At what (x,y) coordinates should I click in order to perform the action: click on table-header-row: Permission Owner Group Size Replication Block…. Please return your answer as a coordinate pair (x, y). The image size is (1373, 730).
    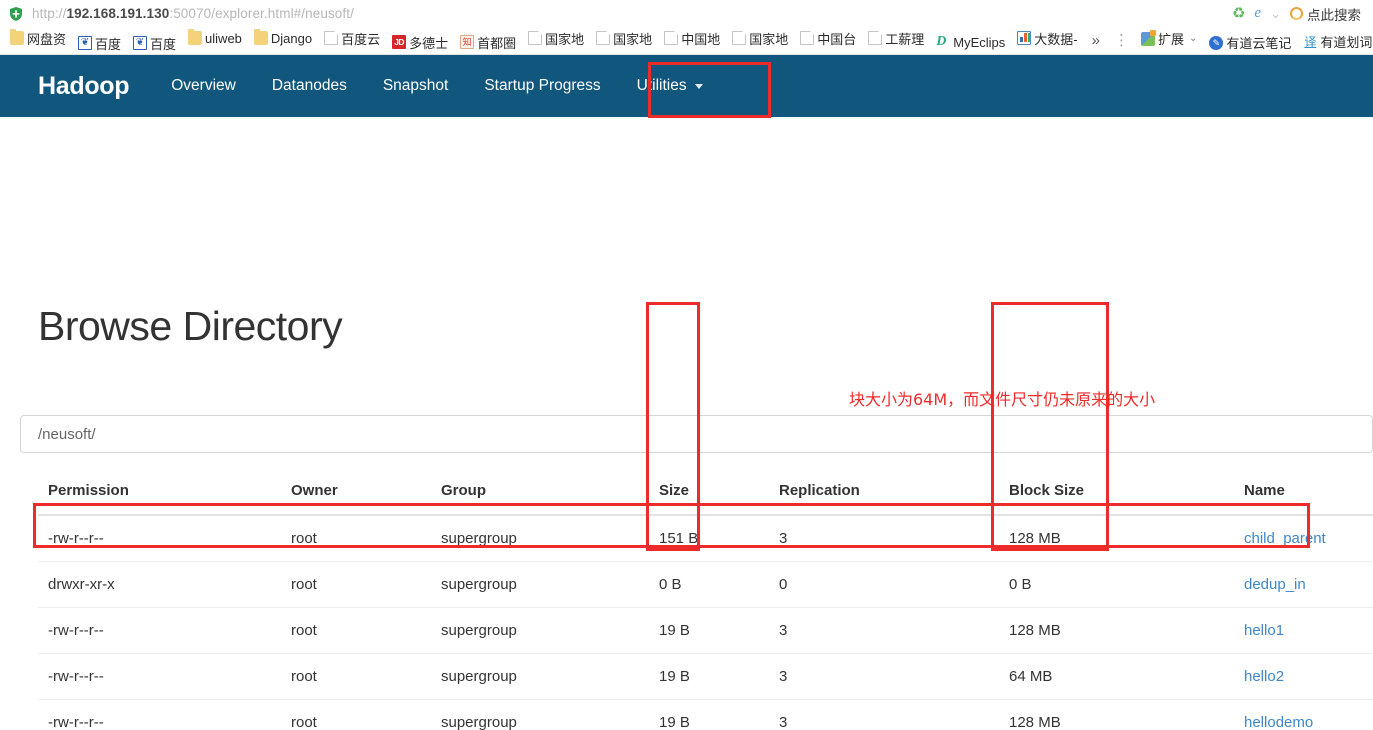
    Looking at the image, I should click on (705, 492).